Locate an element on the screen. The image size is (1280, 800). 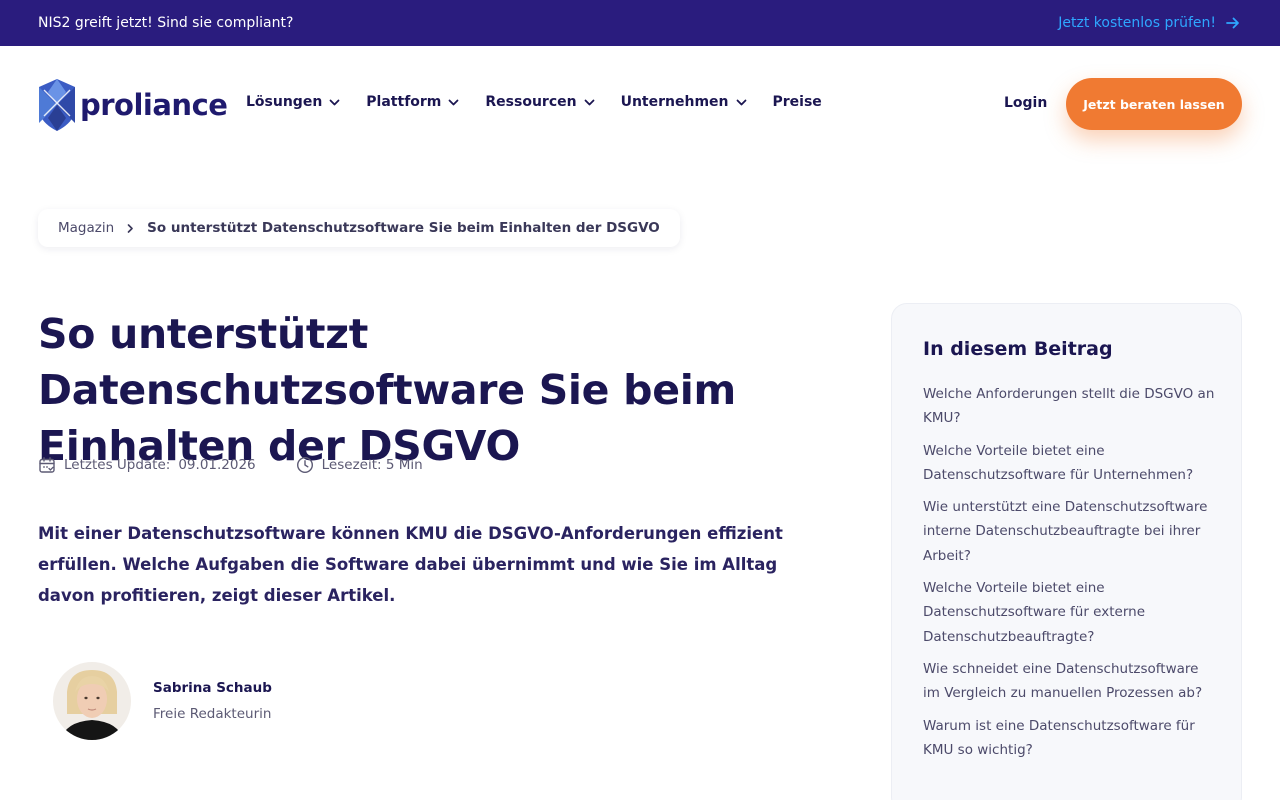
breadcrumb-link-magazin: Magazin is located at coordinates (86, 228).